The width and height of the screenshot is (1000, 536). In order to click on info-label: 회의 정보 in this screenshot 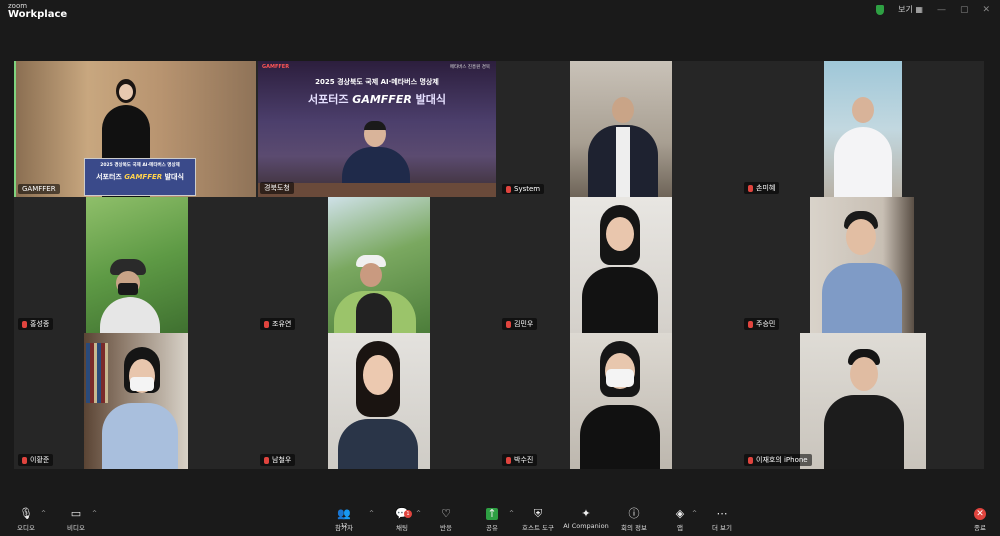, I will do `click(634, 528)`.